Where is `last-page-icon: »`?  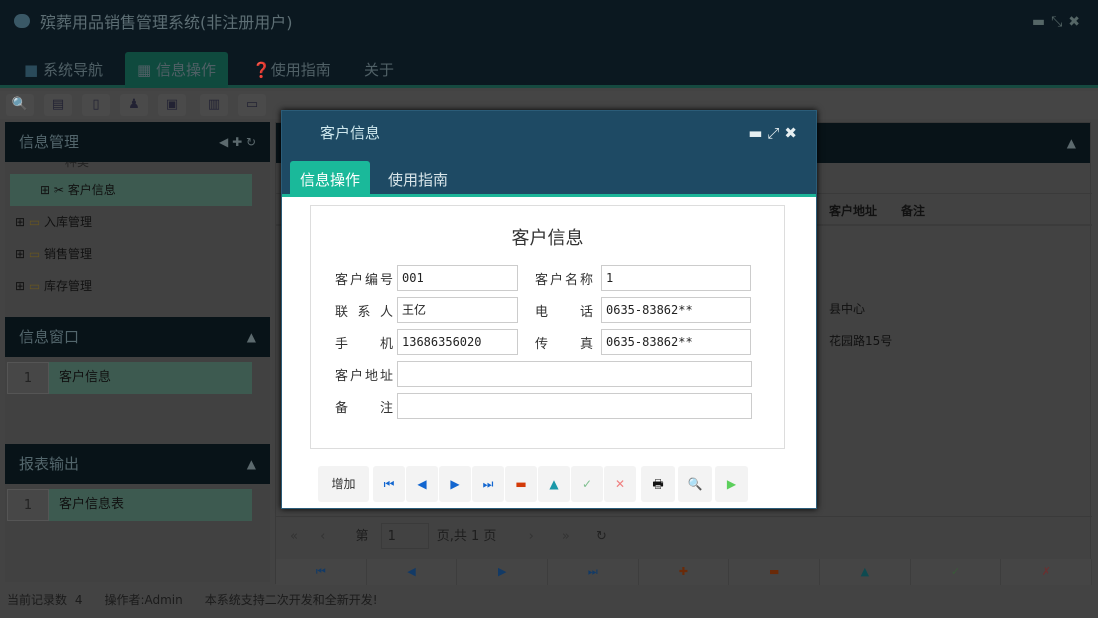
last-page-icon: » is located at coordinates (566, 536).